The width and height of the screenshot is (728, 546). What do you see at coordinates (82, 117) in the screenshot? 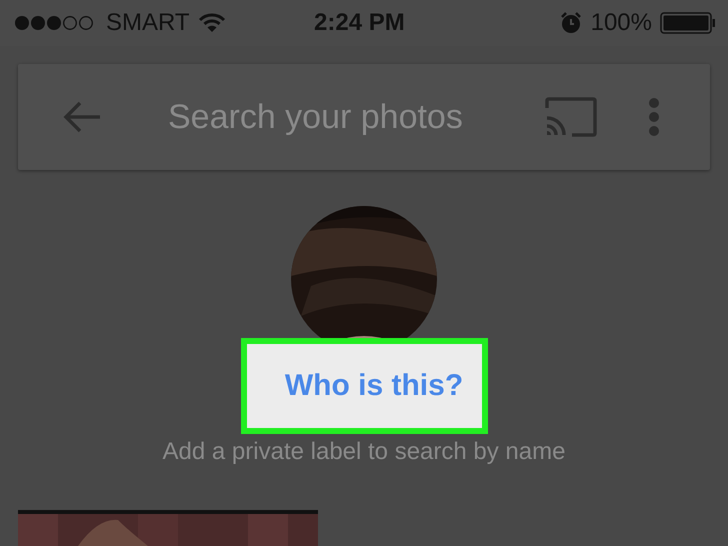
I see `back-arrow-icon` at bounding box center [82, 117].